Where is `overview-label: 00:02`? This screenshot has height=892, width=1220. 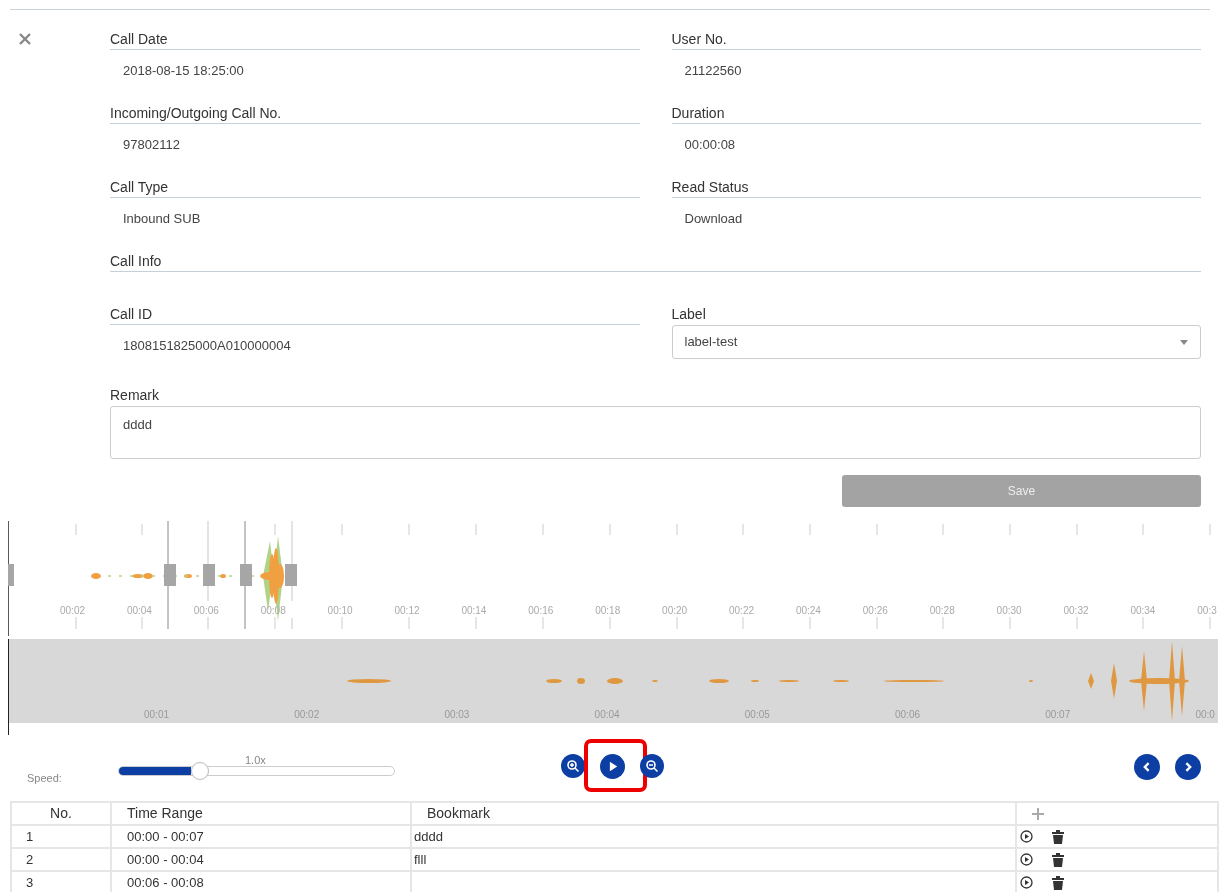 overview-label: 00:02 is located at coordinates (307, 715).